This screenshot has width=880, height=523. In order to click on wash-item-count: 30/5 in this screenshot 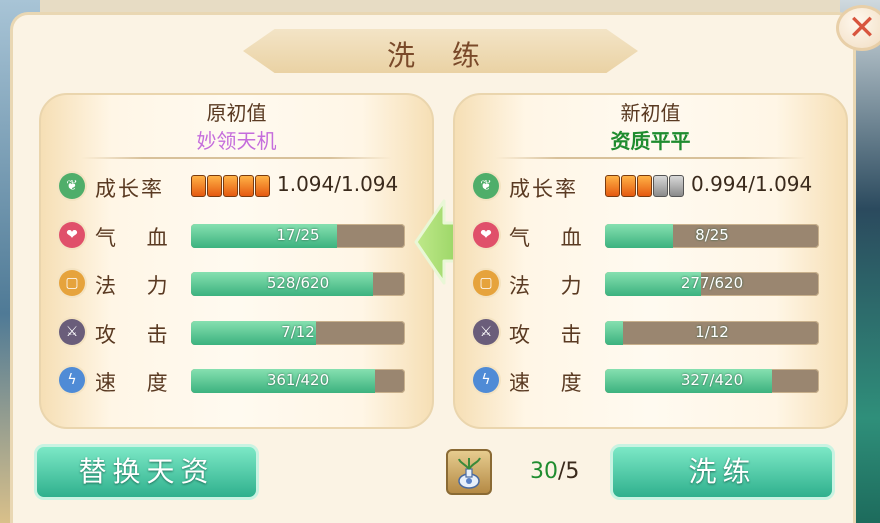, I will do `click(554, 471)`.